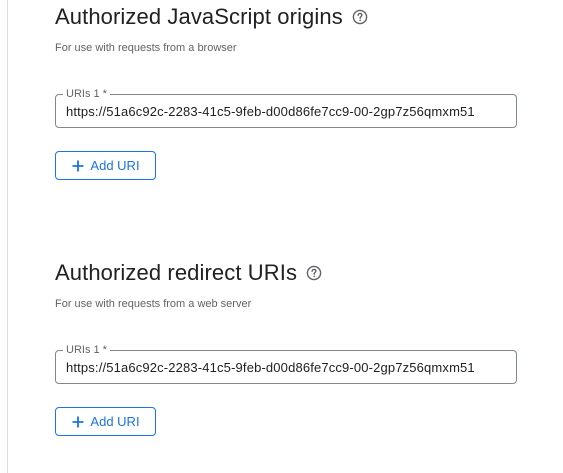 Image resolution: width=563 pixels, height=473 pixels. What do you see at coordinates (176, 272) in the screenshot?
I see `redirect-uris-title: Authorized redirect URIs` at bounding box center [176, 272].